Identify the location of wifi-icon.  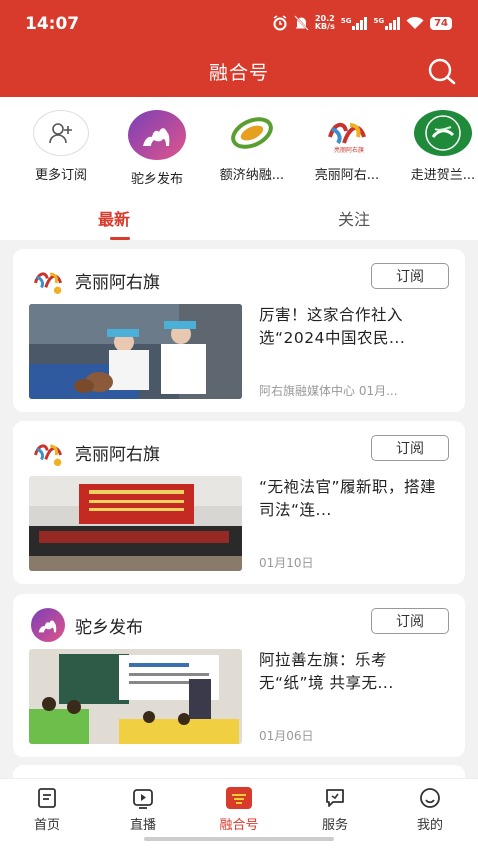
(415, 22).